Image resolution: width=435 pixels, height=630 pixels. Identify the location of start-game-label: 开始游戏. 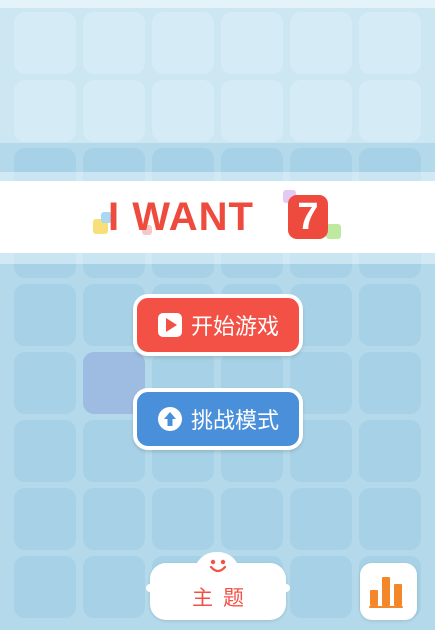
(234, 327).